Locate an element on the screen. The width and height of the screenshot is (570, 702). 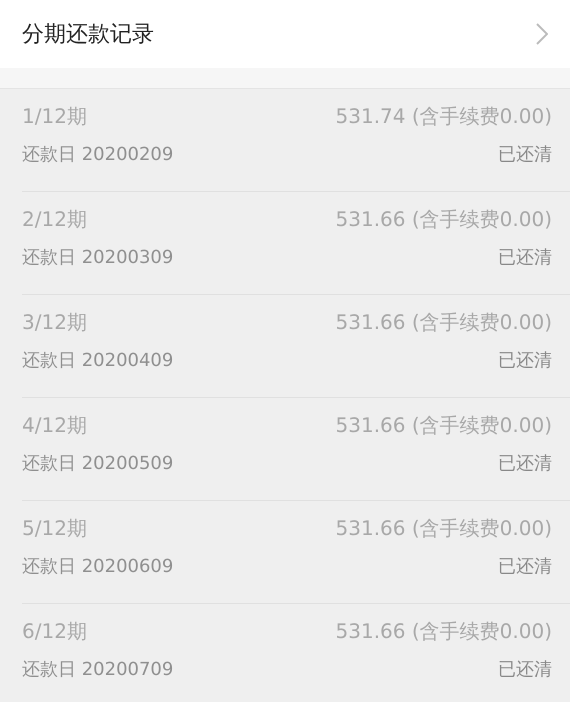
header-bar: 分期还款记录 is located at coordinates (285, 34).